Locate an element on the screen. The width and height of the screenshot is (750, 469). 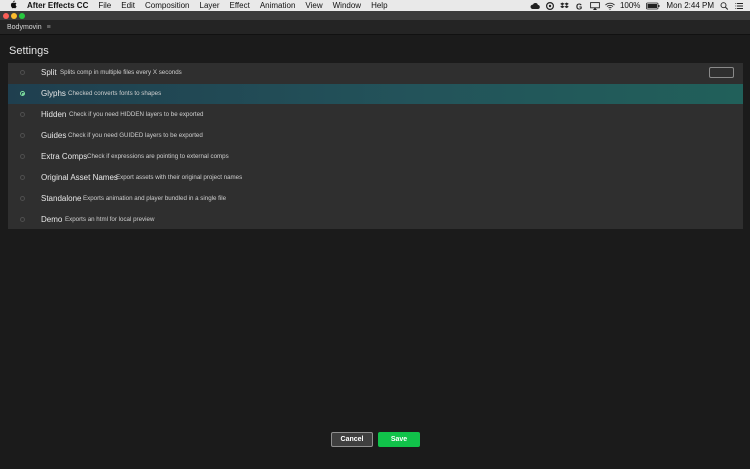
menu-app-name: After Effects CC is located at coordinates (57, 5).